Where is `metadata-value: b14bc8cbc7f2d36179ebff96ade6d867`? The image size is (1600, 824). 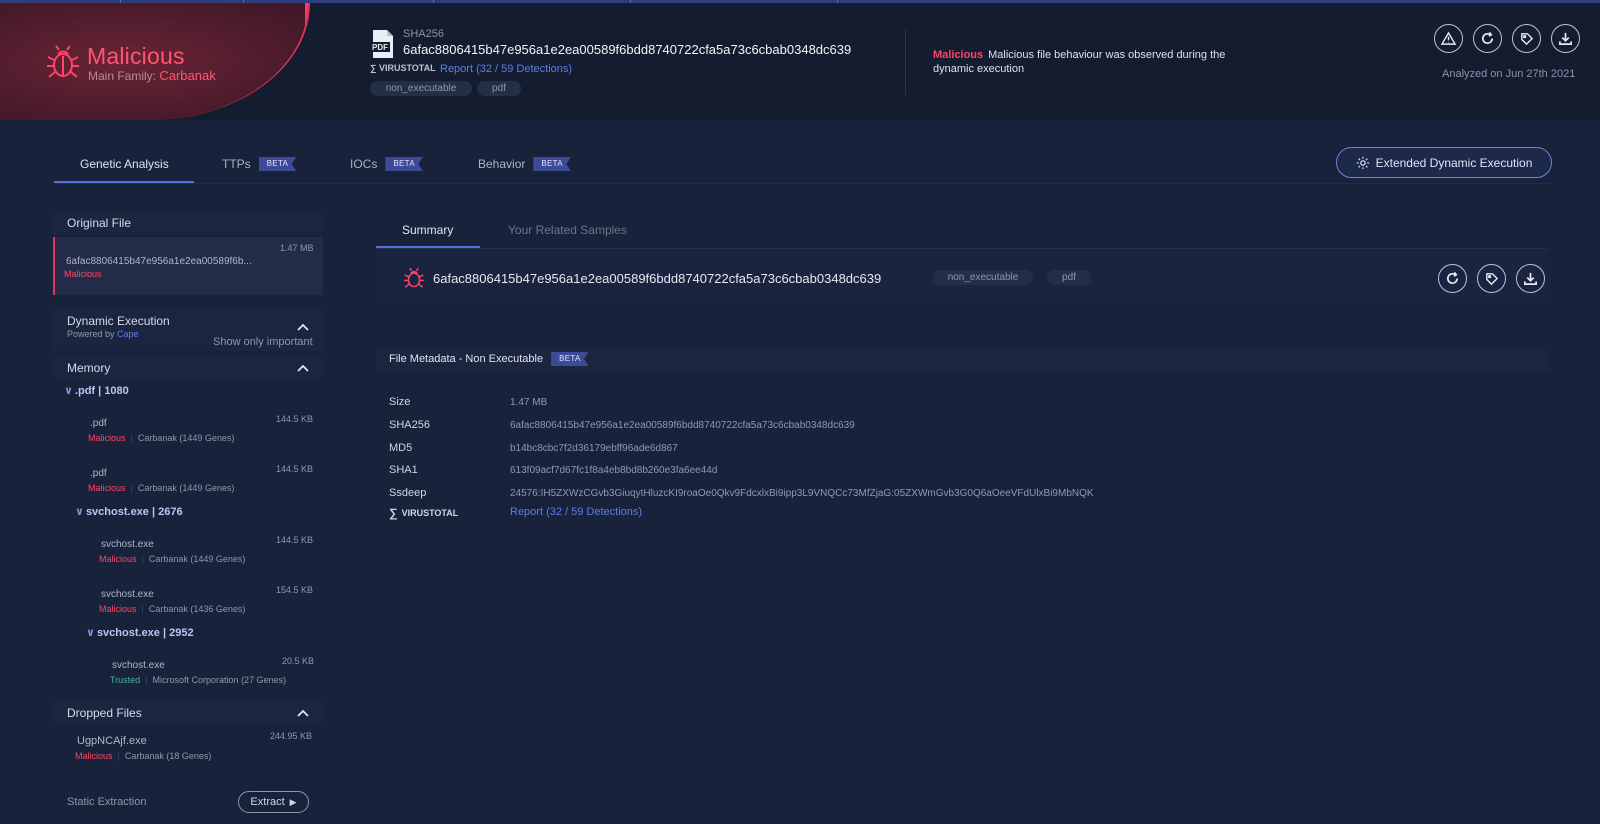 metadata-value: b14bc8cbc7f2d36179ebff96ade6d867 is located at coordinates (594, 448).